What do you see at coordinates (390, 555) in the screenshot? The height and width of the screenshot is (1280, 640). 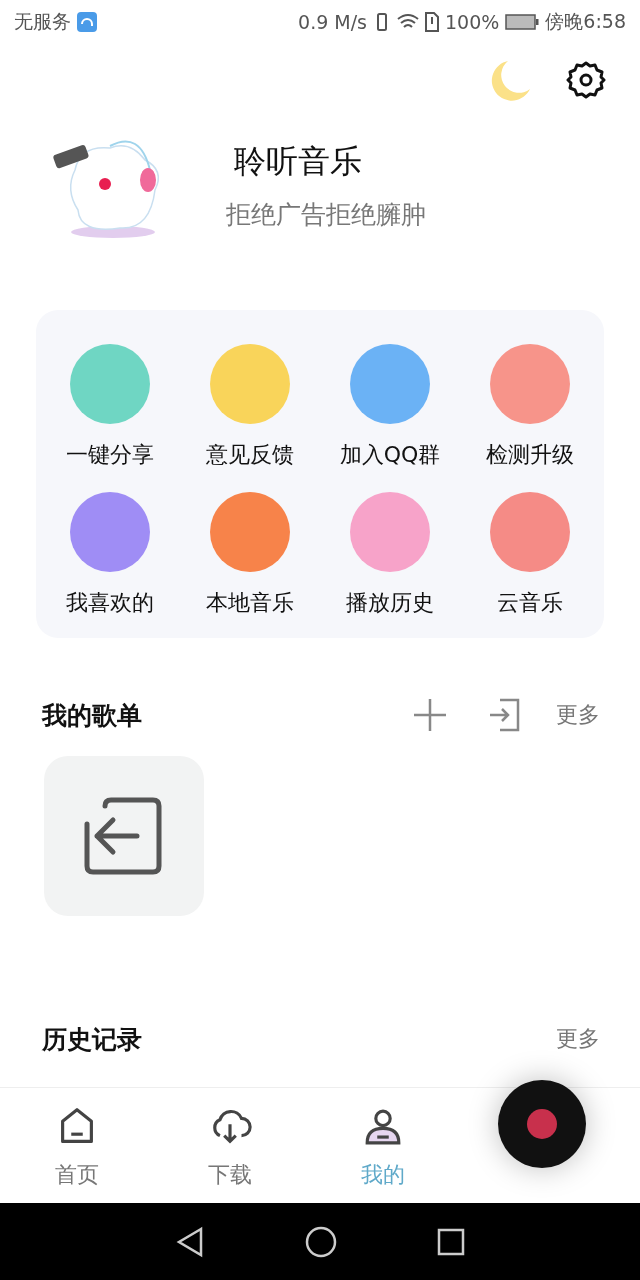 I see `shortcut-button: 播放历史` at bounding box center [390, 555].